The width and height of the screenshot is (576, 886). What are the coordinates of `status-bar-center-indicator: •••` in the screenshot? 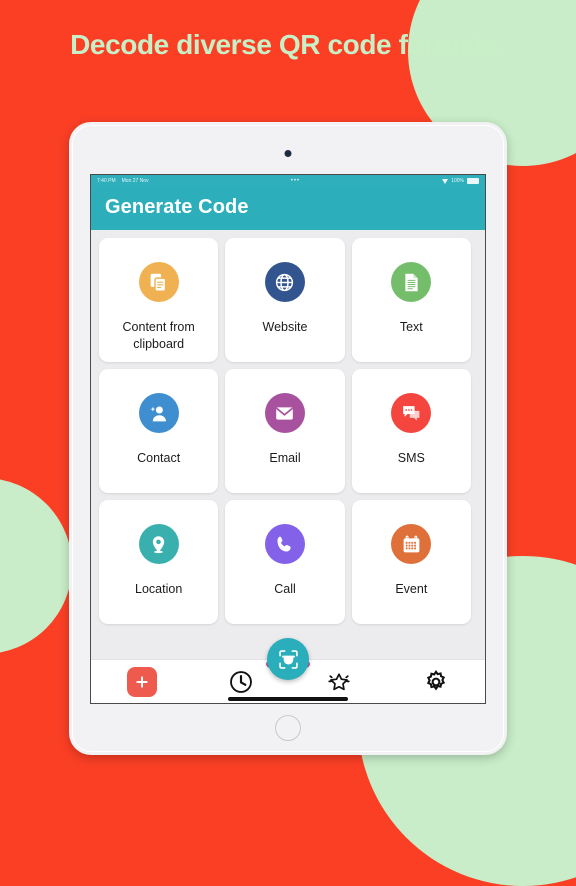 It's located at (295, 181).